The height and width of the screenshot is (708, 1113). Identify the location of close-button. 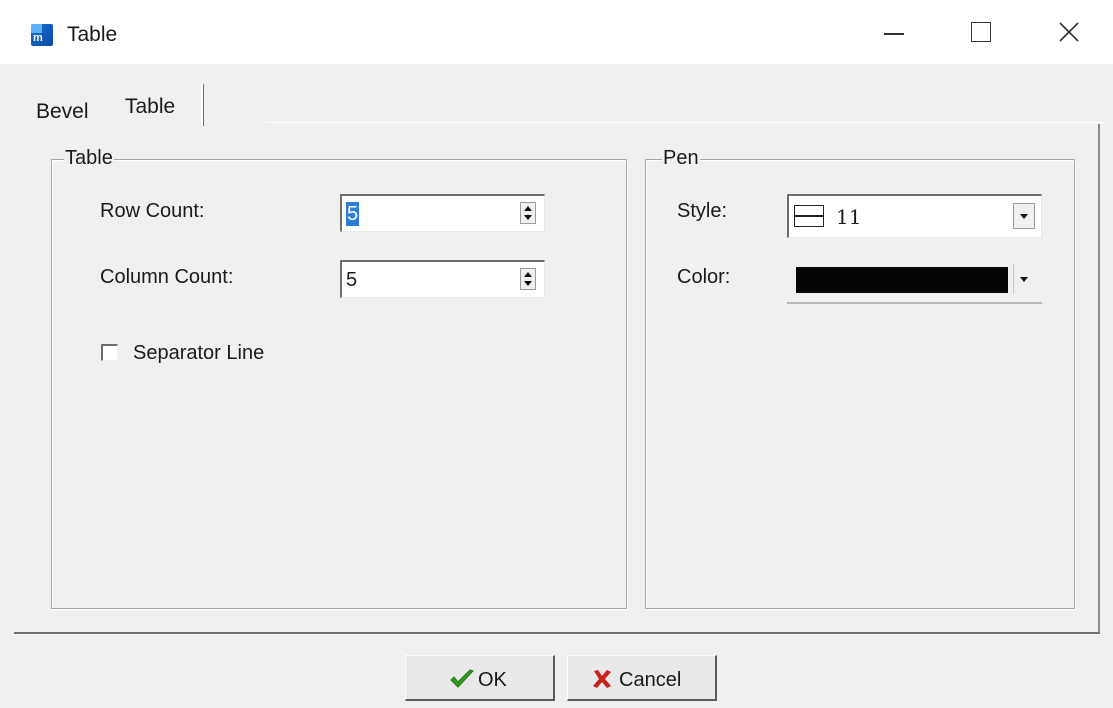
(1069, 32).